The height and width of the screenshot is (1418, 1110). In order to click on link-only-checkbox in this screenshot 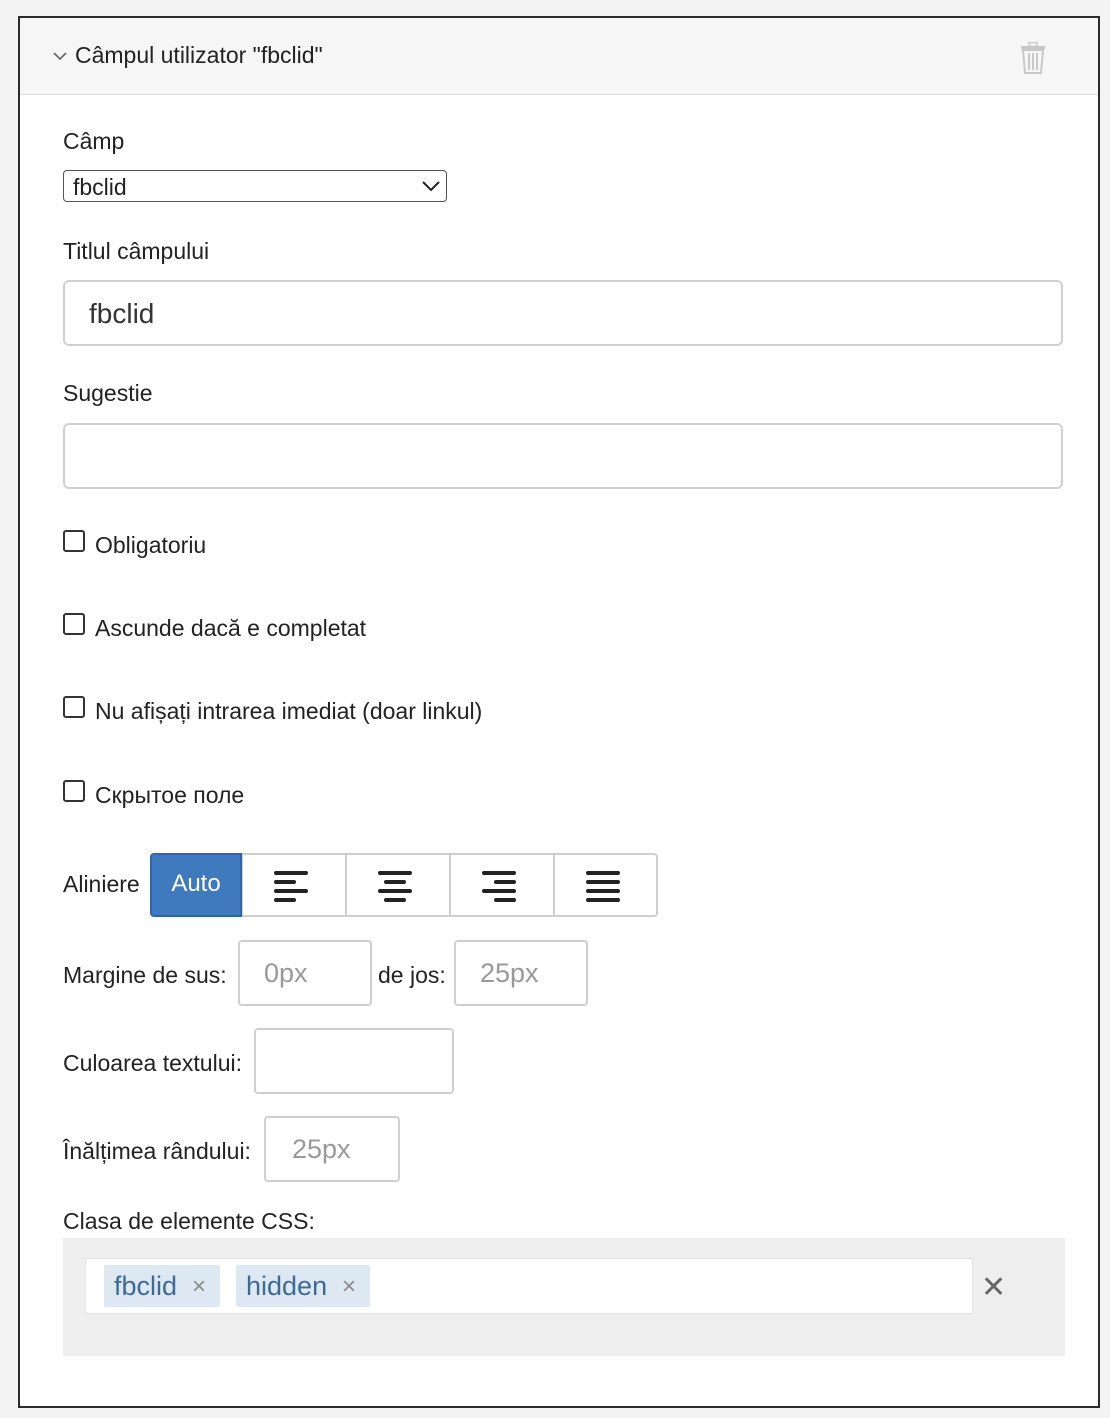, I will do `click(74, 707)`.